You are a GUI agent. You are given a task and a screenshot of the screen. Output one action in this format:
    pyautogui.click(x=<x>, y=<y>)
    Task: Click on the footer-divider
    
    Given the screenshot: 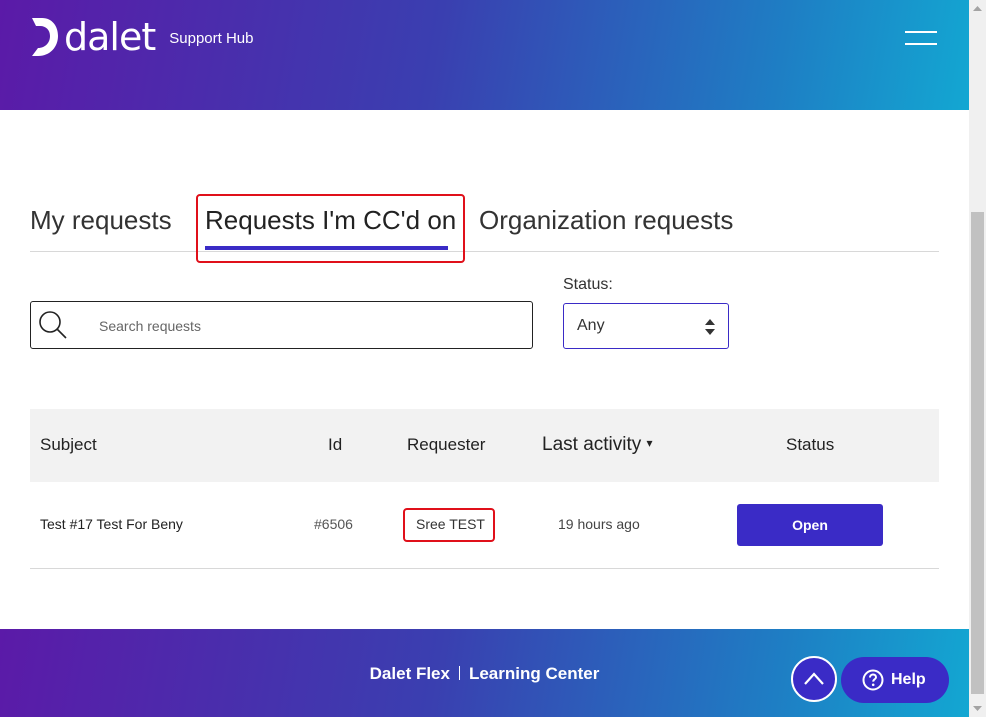 What is the action you would take?
    pyautogui.click(x=459, y=673)
    